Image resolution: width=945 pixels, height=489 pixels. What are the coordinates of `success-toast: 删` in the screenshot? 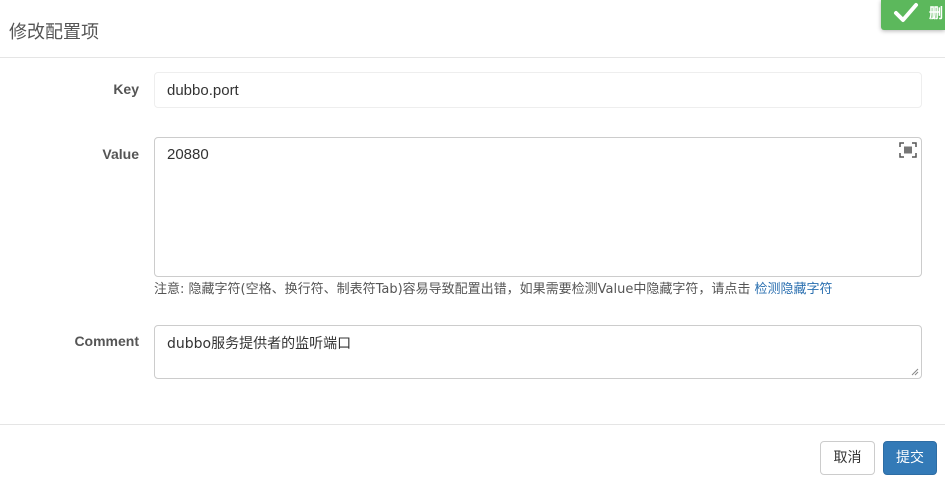 It's located at (913, 15).